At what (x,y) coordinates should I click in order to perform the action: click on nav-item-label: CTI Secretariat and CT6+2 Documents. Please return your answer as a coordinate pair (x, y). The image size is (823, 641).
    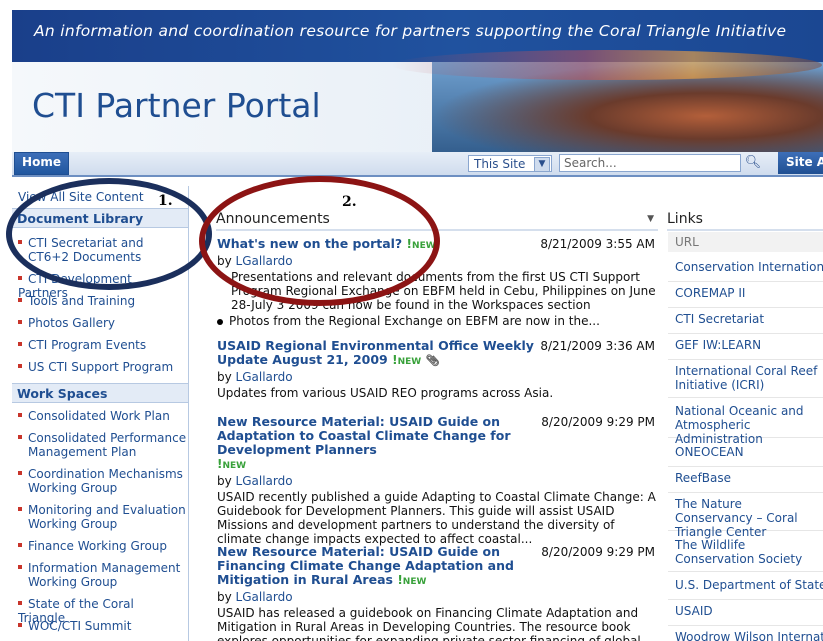
    Looking at the image, I should click on (86, 250).